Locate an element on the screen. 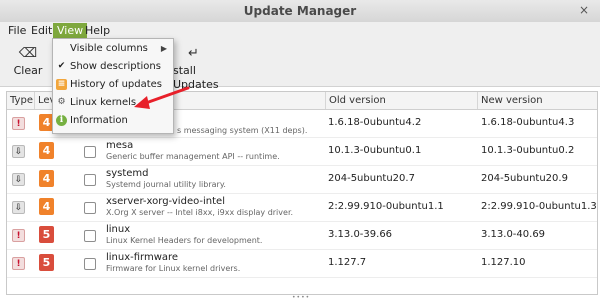  old-version: 1.6.18-0ubuntu4.2 is located at coordinates (375, 122).